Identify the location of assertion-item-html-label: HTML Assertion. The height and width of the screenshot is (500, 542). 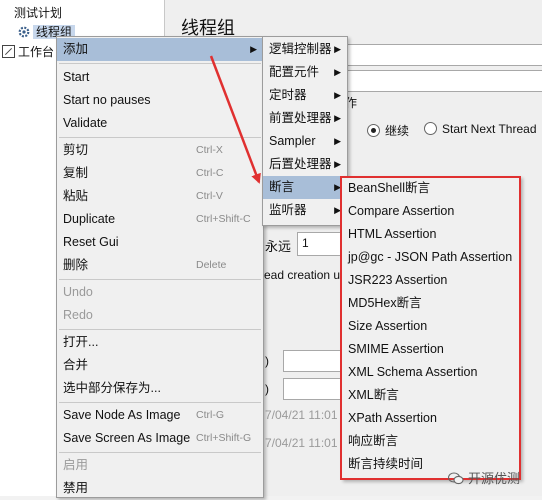
(392, 234).